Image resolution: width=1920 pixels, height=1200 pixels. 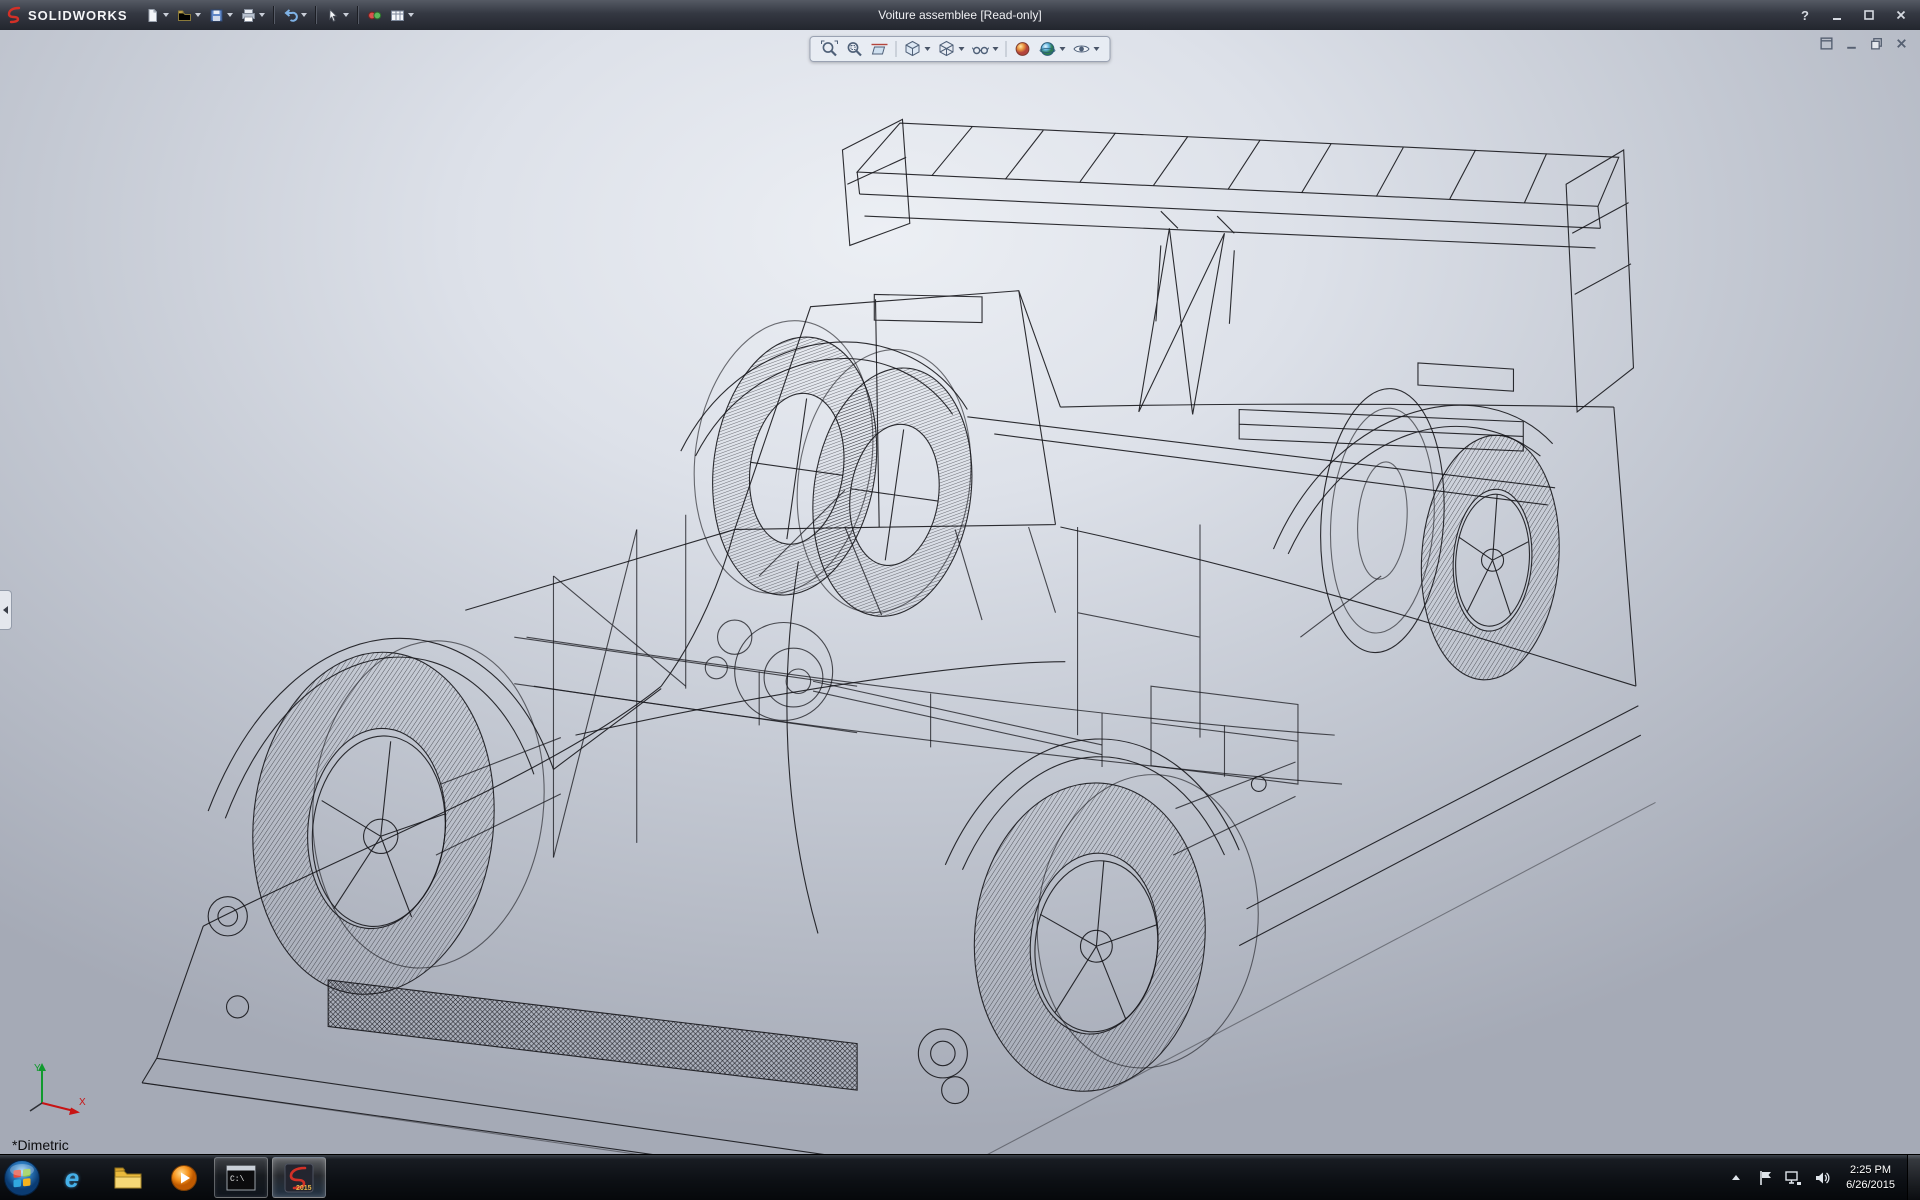 I want to click on taskbar-clock: 2:25 PM 6/26/2015, so click(x=1870, y=1178).